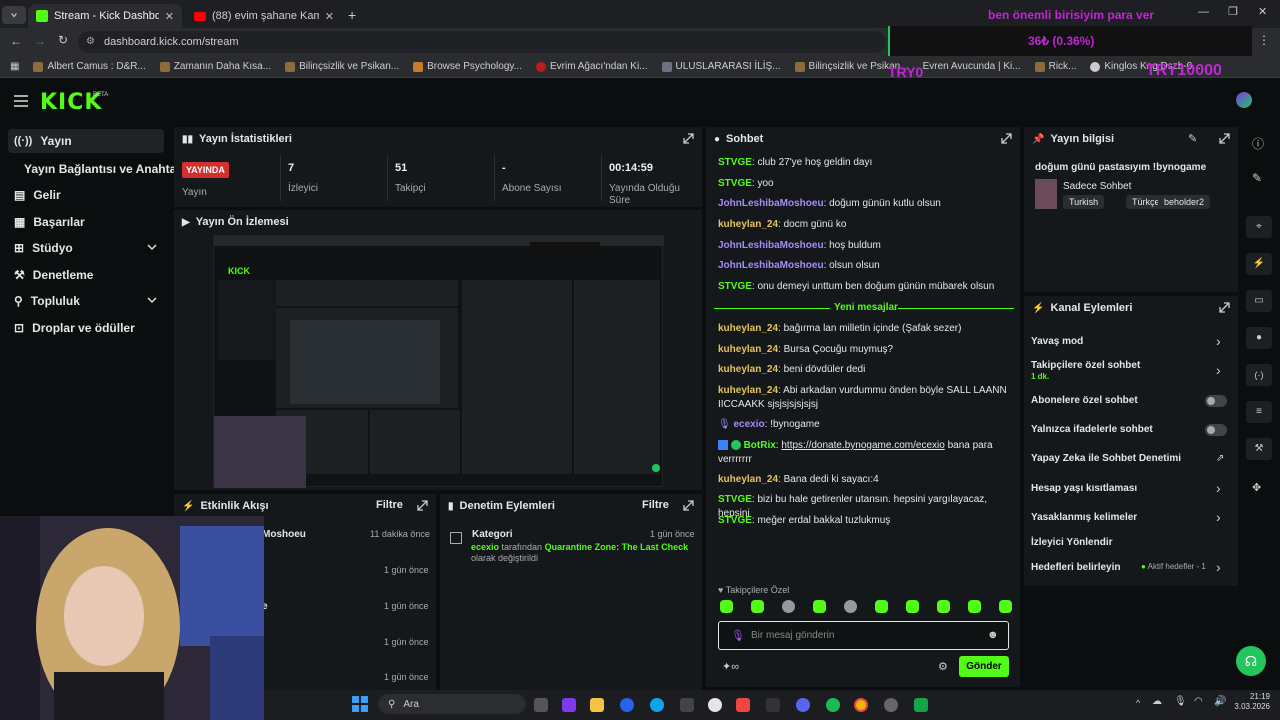 The width and height of the screenshot is (1280, 720). Describe the element at coordinates (1131, 365) in the screenshot. I see `channel-action-followers-only: Takipçilere özel sohbet` at that location.